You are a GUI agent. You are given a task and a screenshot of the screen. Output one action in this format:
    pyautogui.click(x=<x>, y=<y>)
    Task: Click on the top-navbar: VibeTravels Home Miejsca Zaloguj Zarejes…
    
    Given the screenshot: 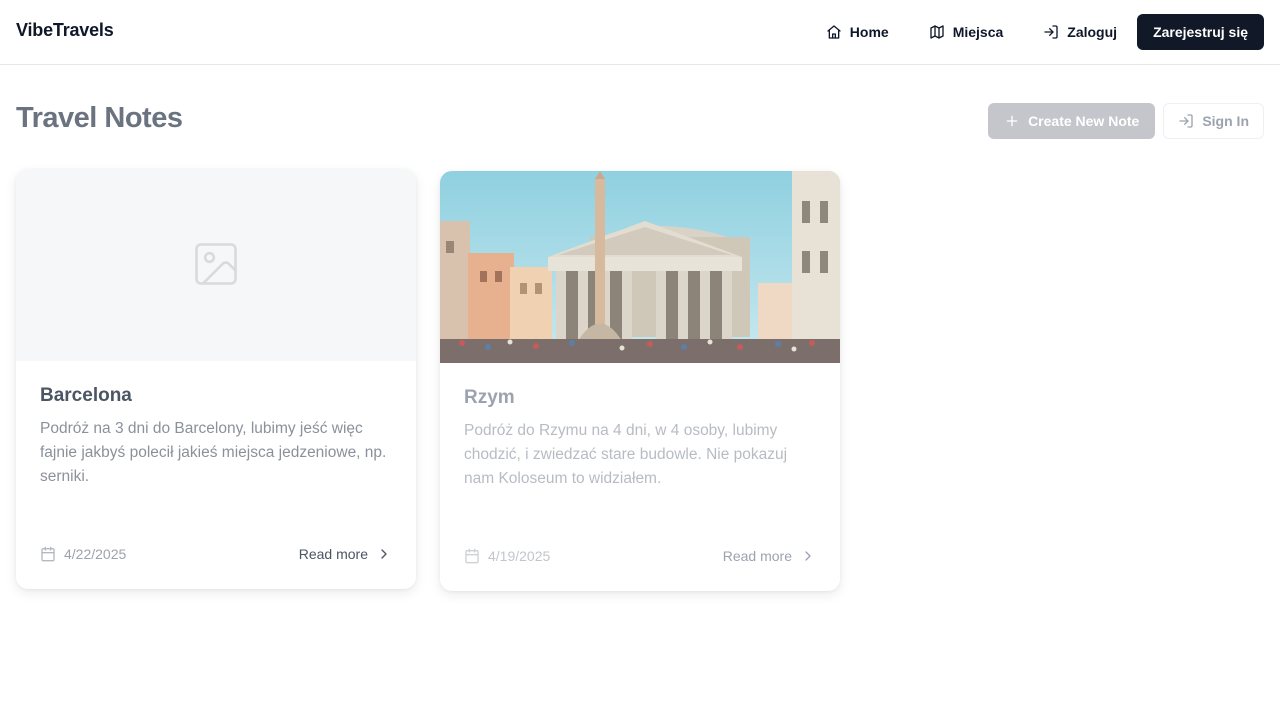 What is the action you would take?
    pyautogui.click(x=640, y=32)
    